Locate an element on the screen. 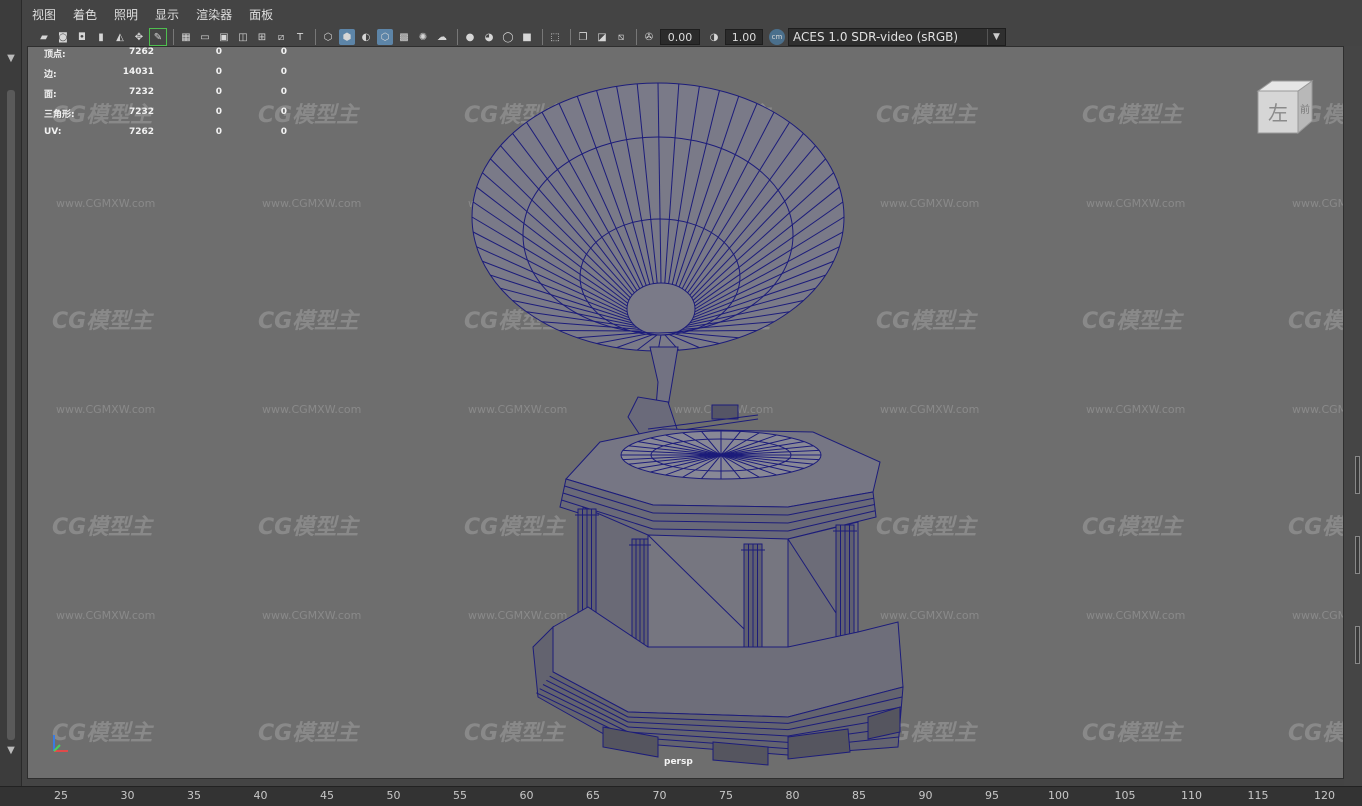 This screenshot has height=806, width=1362. grid-icon: ▦ is located at coordinates (186, 37).